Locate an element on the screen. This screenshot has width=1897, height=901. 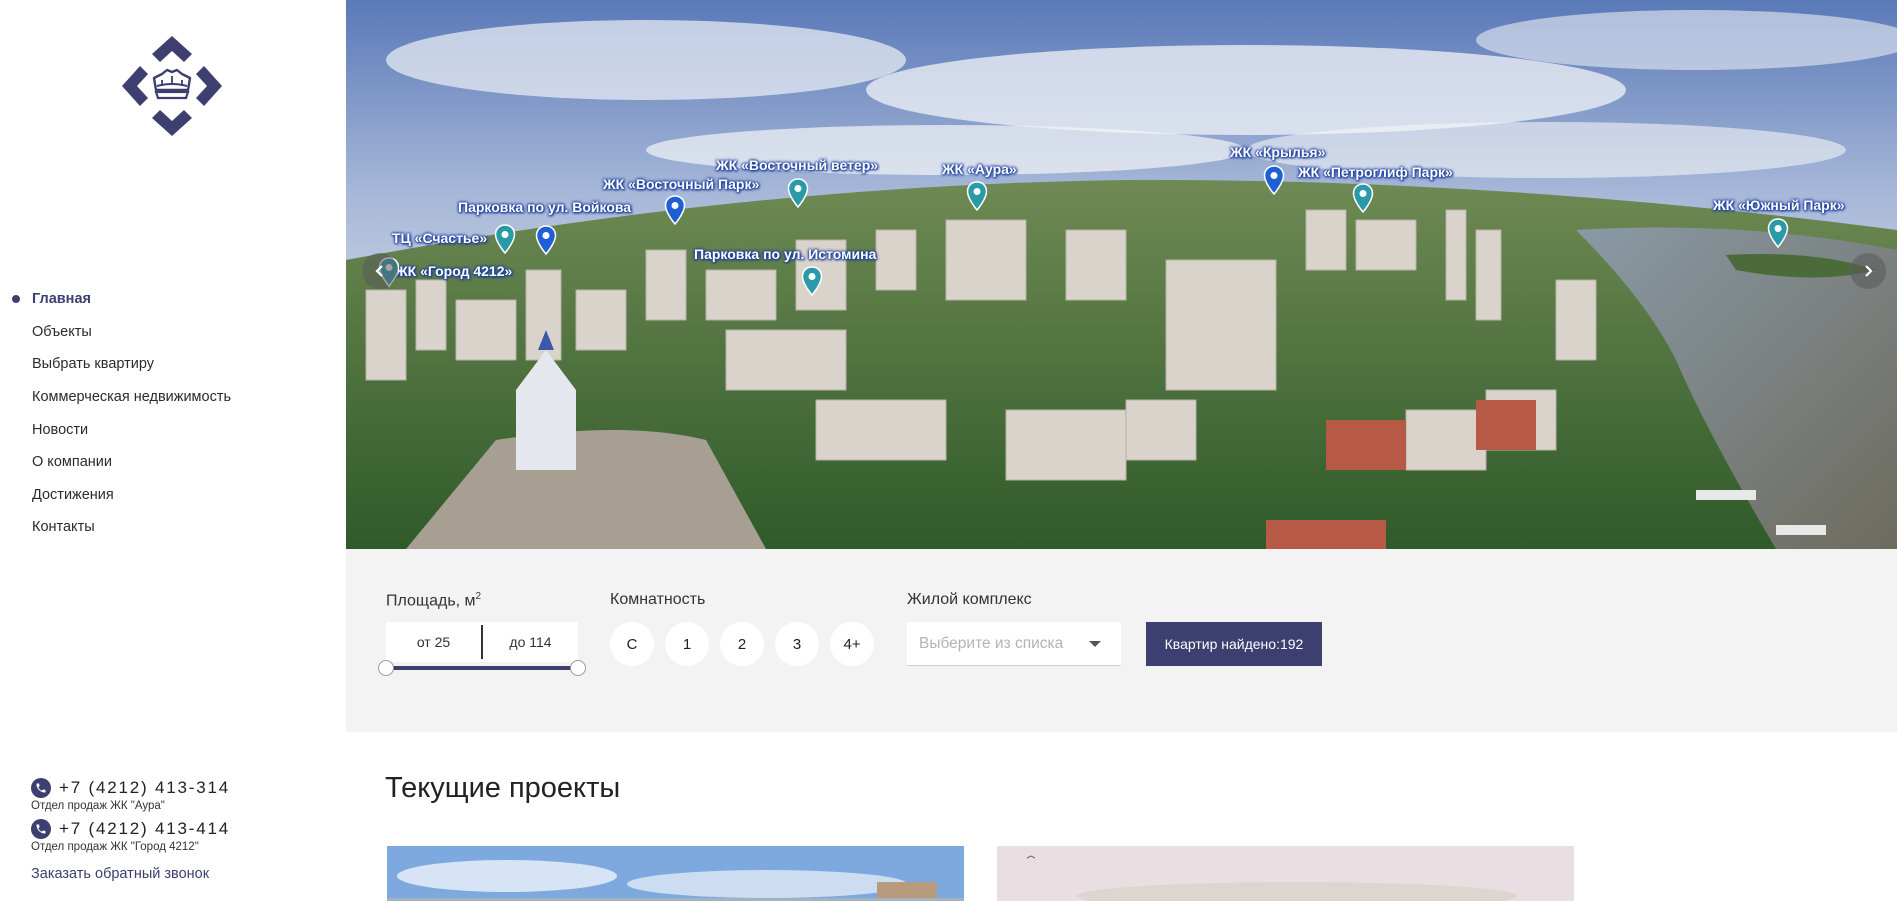
rooms-option-2: 2 is located at coordinates (742, 644).